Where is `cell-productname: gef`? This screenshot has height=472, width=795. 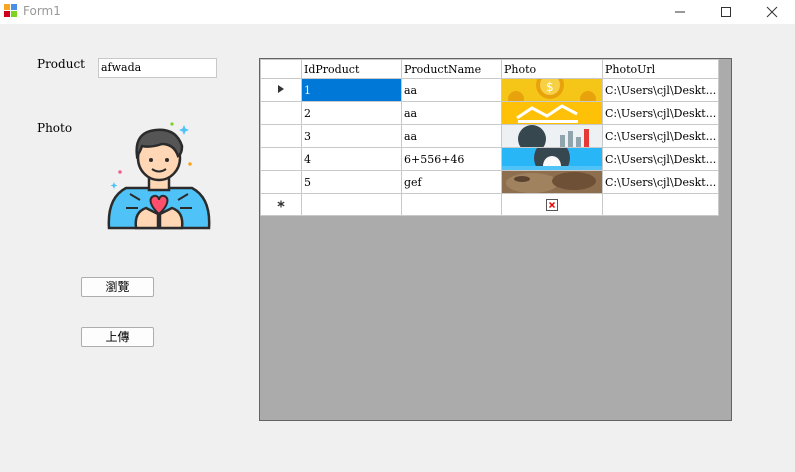 cell-productname: gef is located at coordinates (451, 182).